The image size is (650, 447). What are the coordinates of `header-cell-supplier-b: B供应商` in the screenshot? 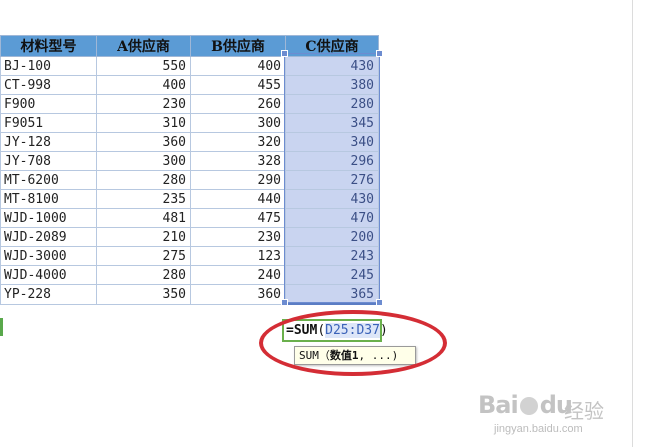 It's located at (238, 46).